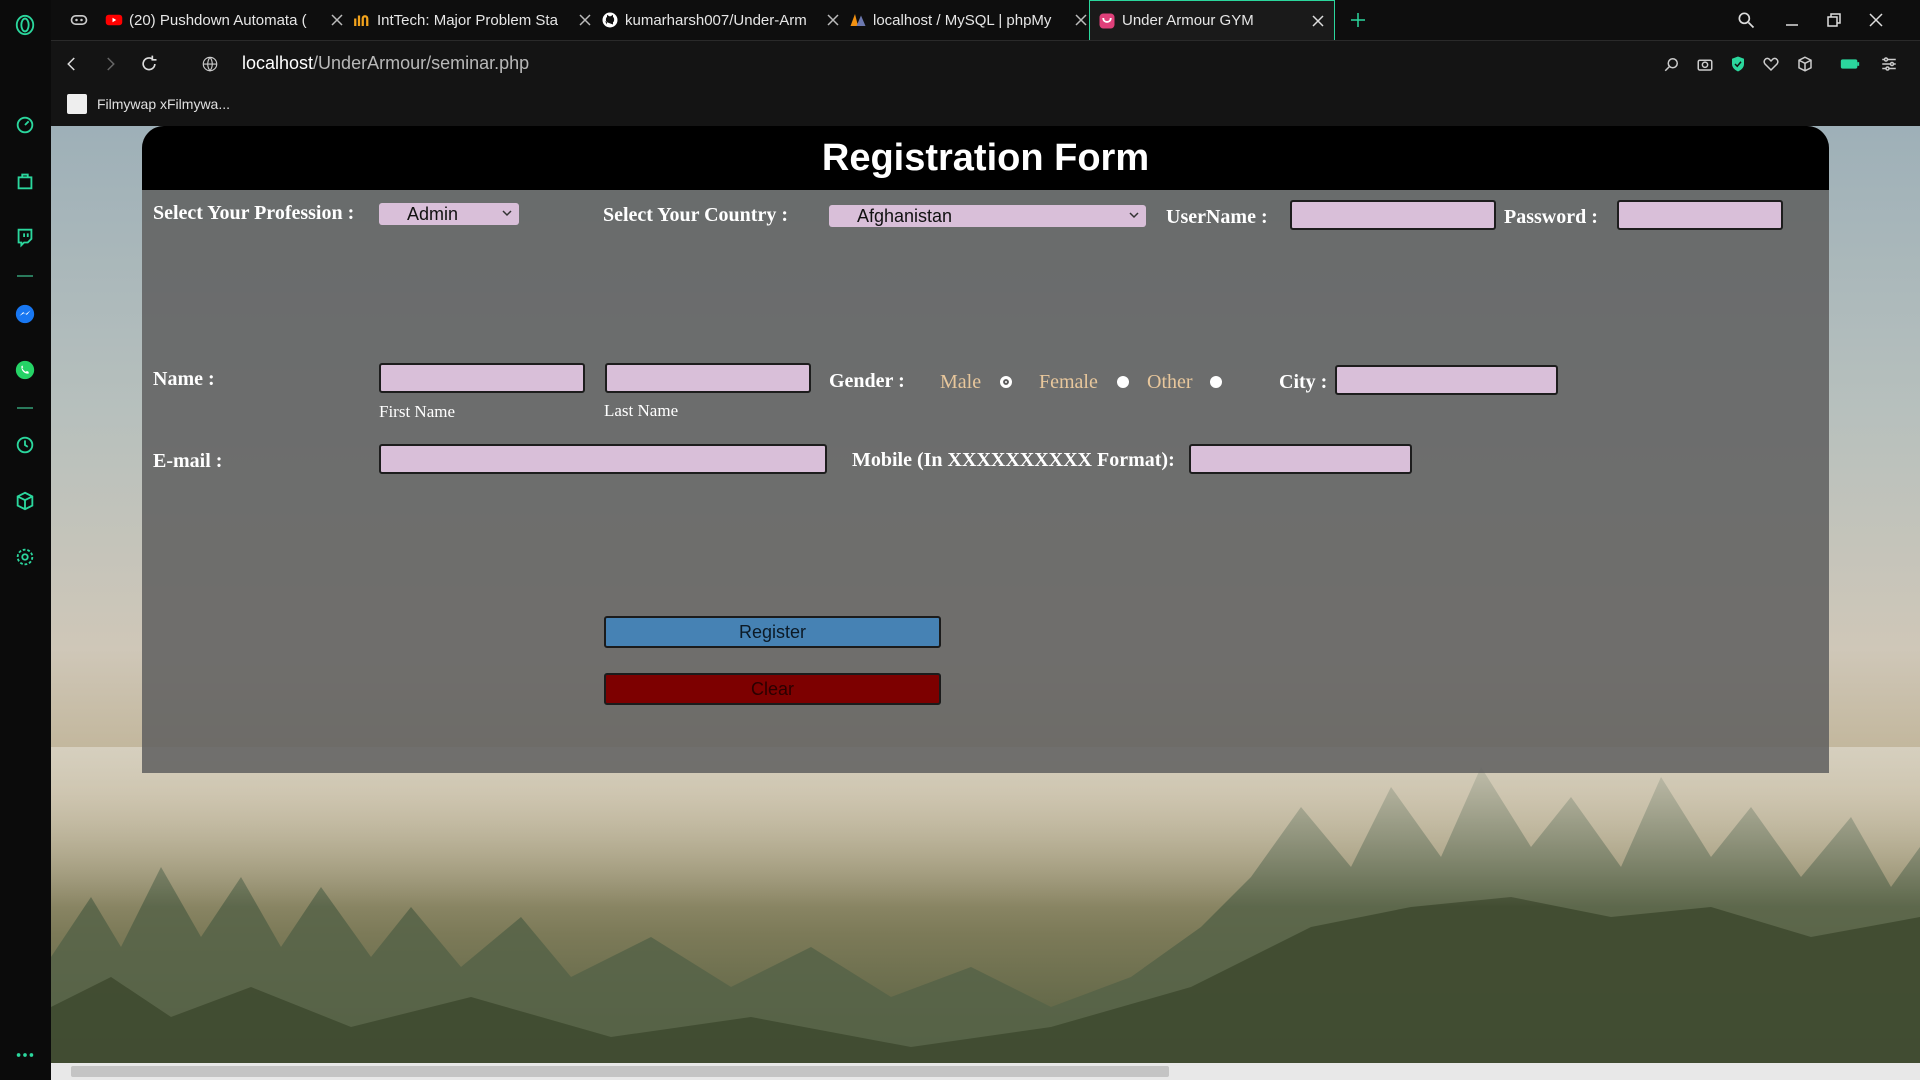  What do you see at coordinates (25, 314) in the screenshot?
I see `messenger-icon` at bounding box center [25, 314].